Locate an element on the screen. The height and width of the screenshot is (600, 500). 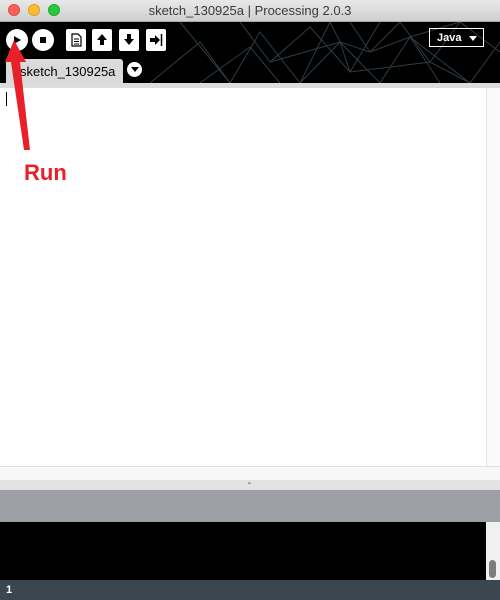
play-icon is located at coordinates (17, 40).